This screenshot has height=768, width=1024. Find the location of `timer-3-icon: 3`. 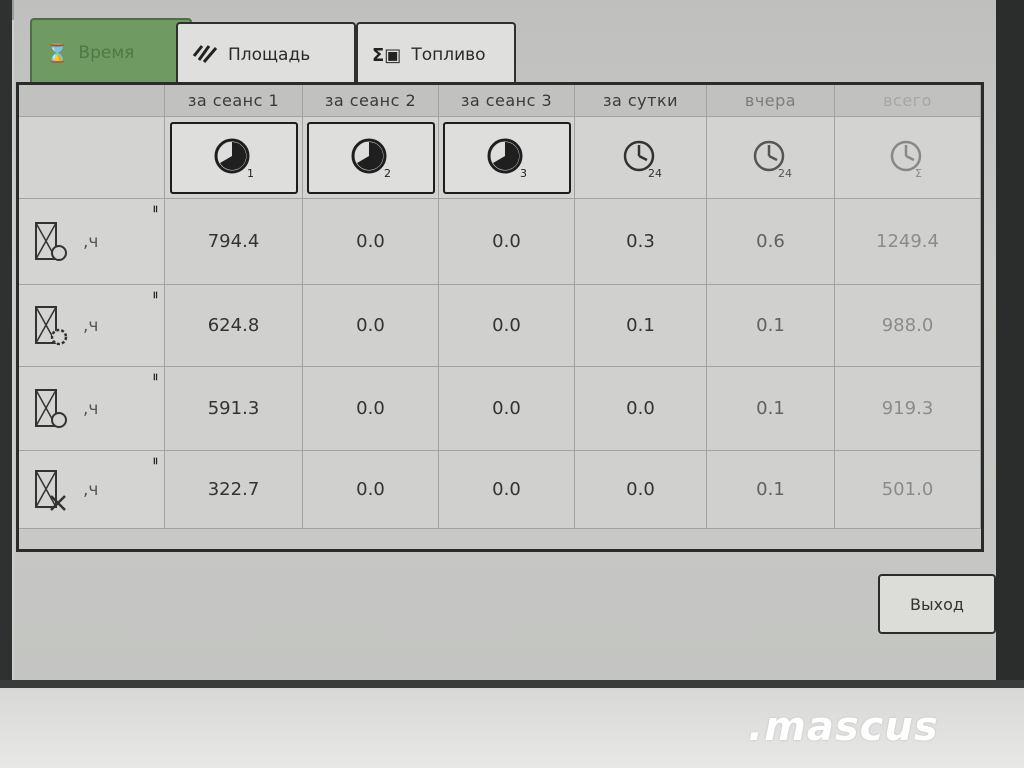

timer-3-icon: 3 is located at coordinates (507, 159).